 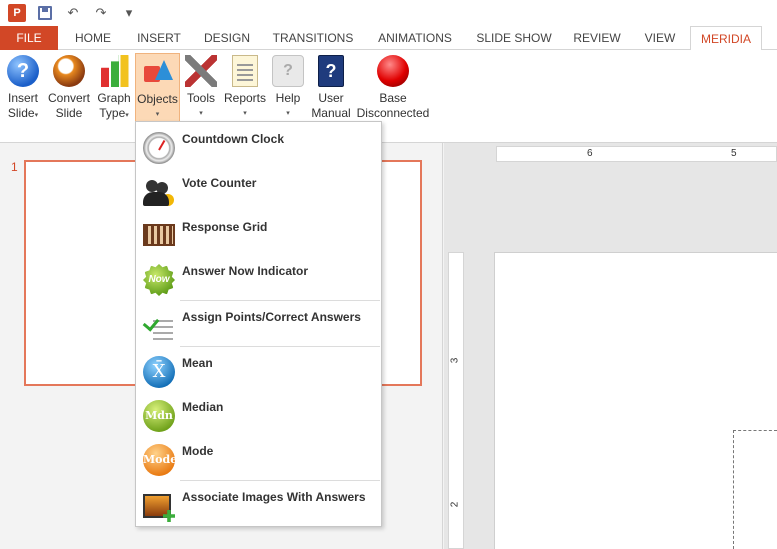 I want to click on base-status-button: Base Disconnected, so click(x=393, y=91).